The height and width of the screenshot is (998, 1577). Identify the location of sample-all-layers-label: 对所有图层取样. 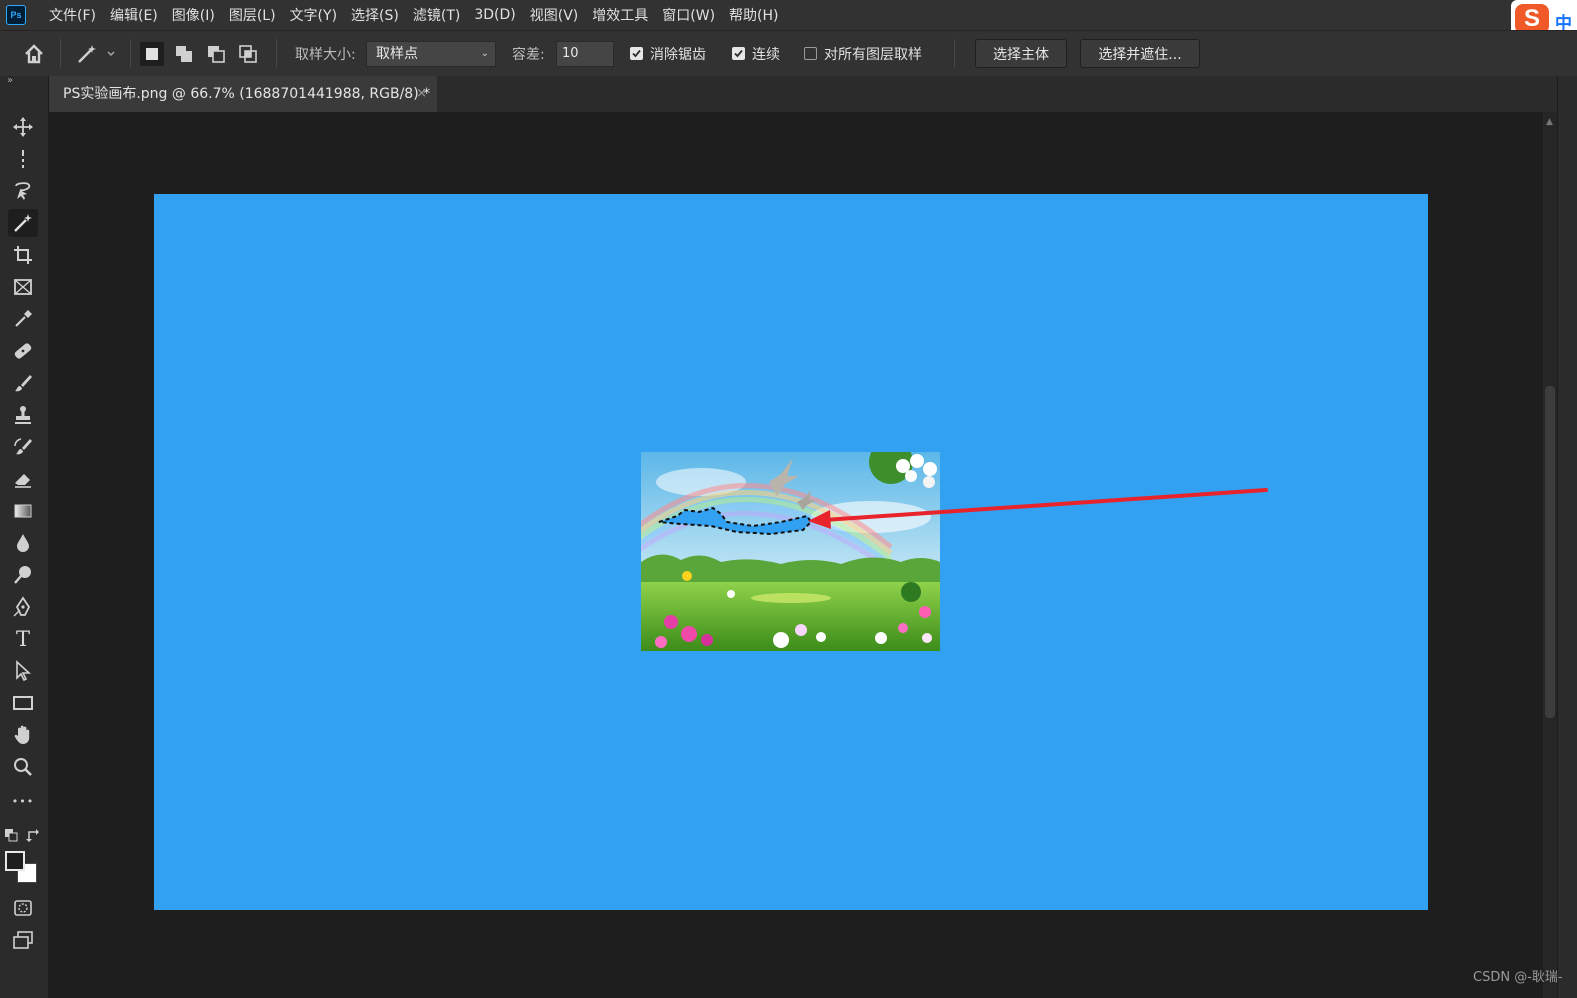
(873, 55).